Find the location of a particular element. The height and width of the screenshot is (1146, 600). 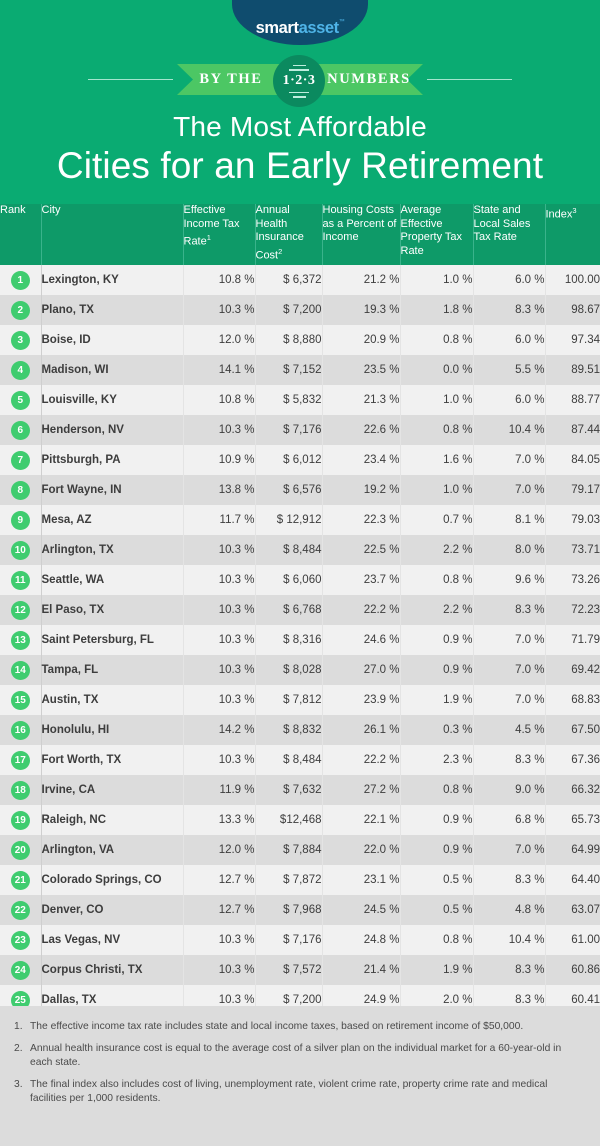

column-header-housing: Housing Costs as a Percent of Income is located at coordinates (361, 234).